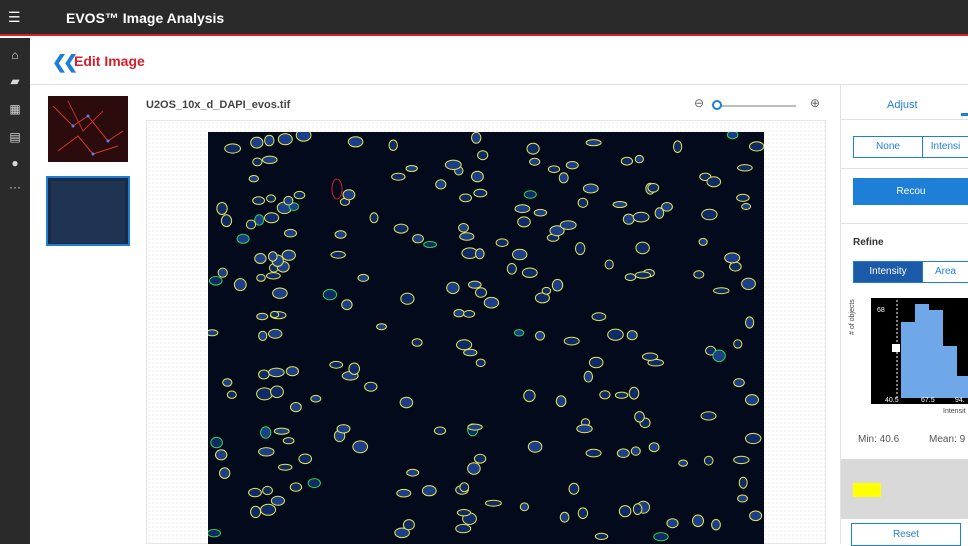 This screenshot has height=546, width=968. What do you see at coordinates (717, 105) in the screenshot?
I see `zoom-slider-handle` at bounding box center [717, 105].